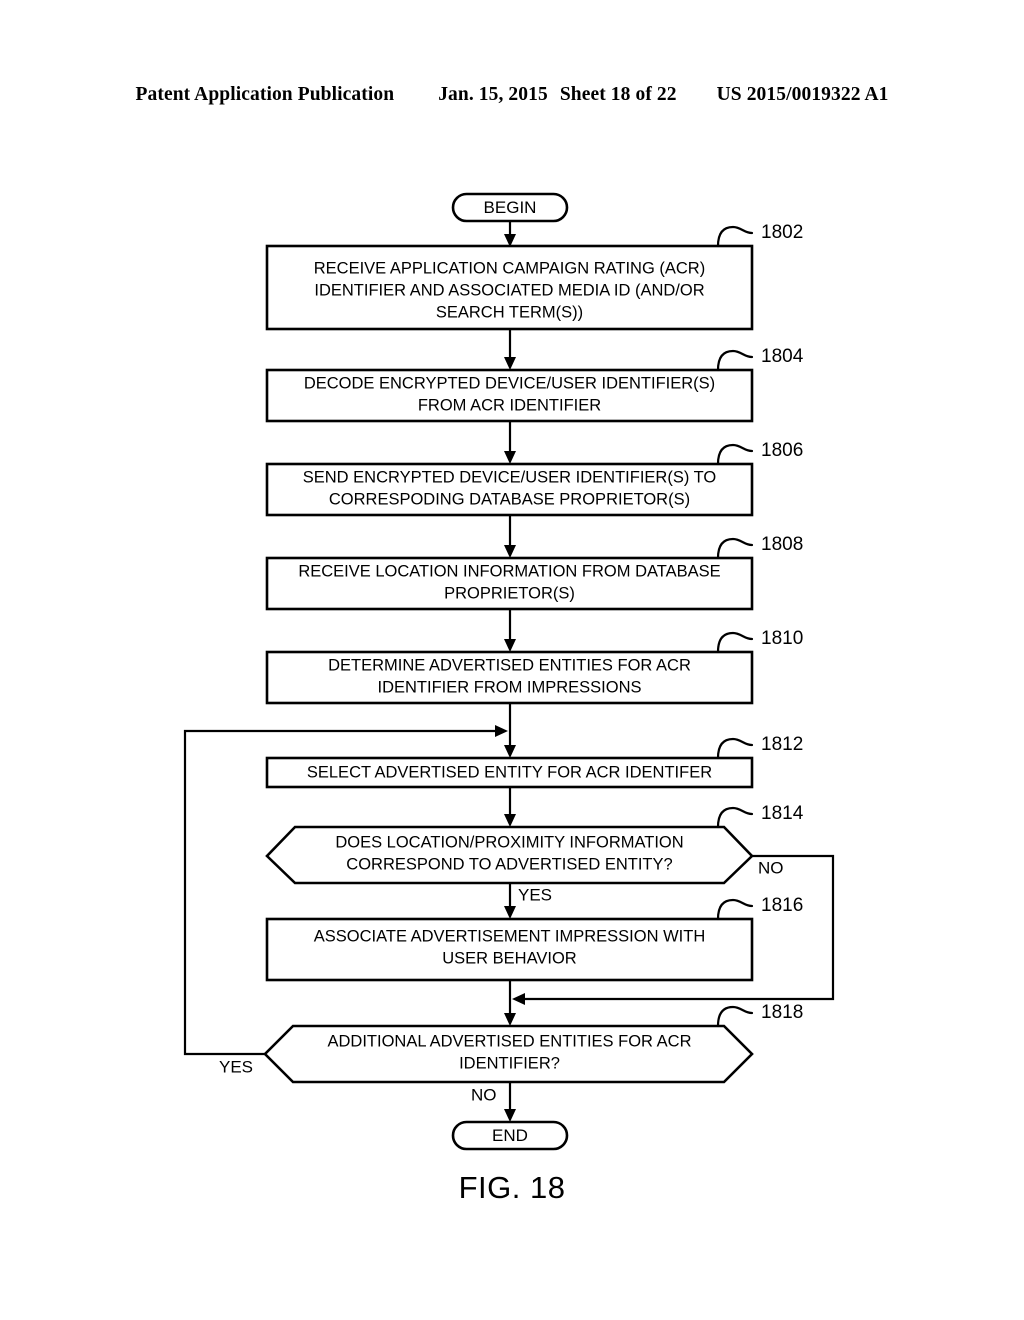  I want to click on terminal-end: END, so click(510, 1135).